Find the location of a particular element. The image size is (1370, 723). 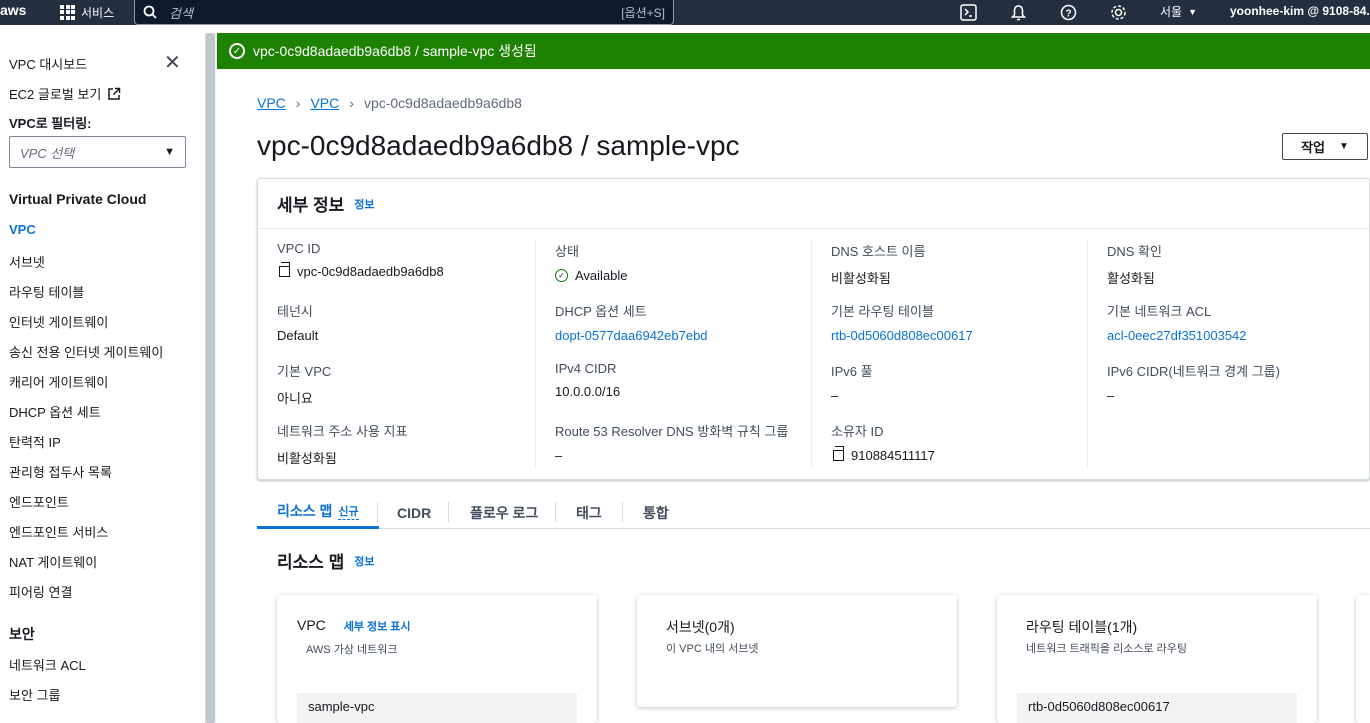

ipv4-cidr-key: IPv4 CIDR is located at coordinates (586, 368).